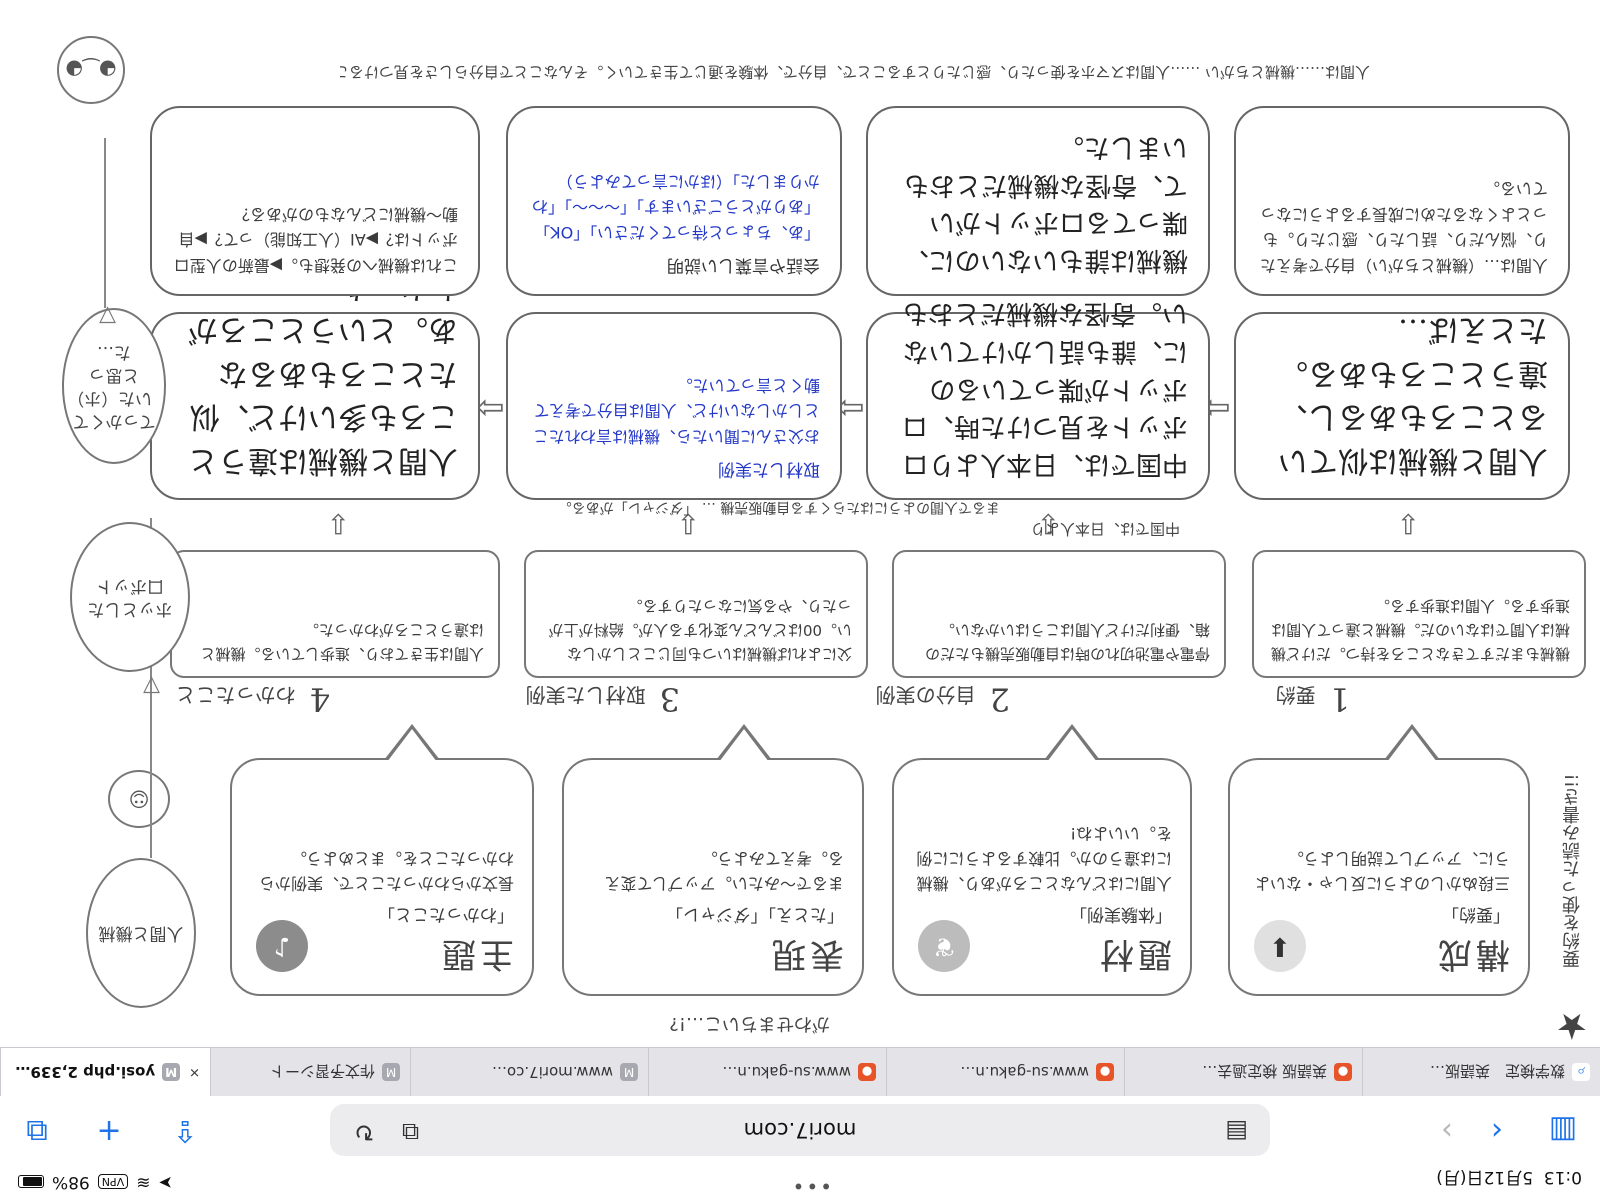 This screenshot has height=1200, width=1600. I want to click on vpn-badge: VPN, so click(113, 1182).